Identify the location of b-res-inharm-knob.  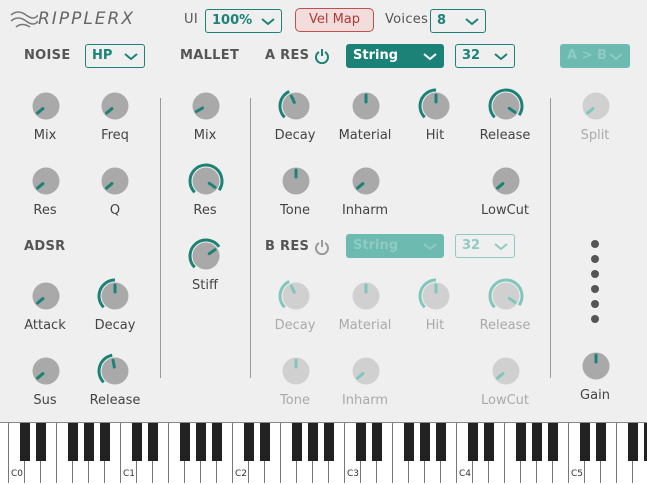
(366, 373).